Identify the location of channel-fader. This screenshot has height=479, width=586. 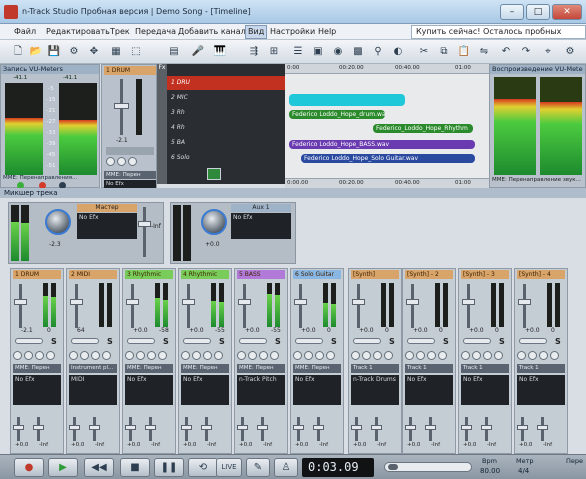
(121, 106).